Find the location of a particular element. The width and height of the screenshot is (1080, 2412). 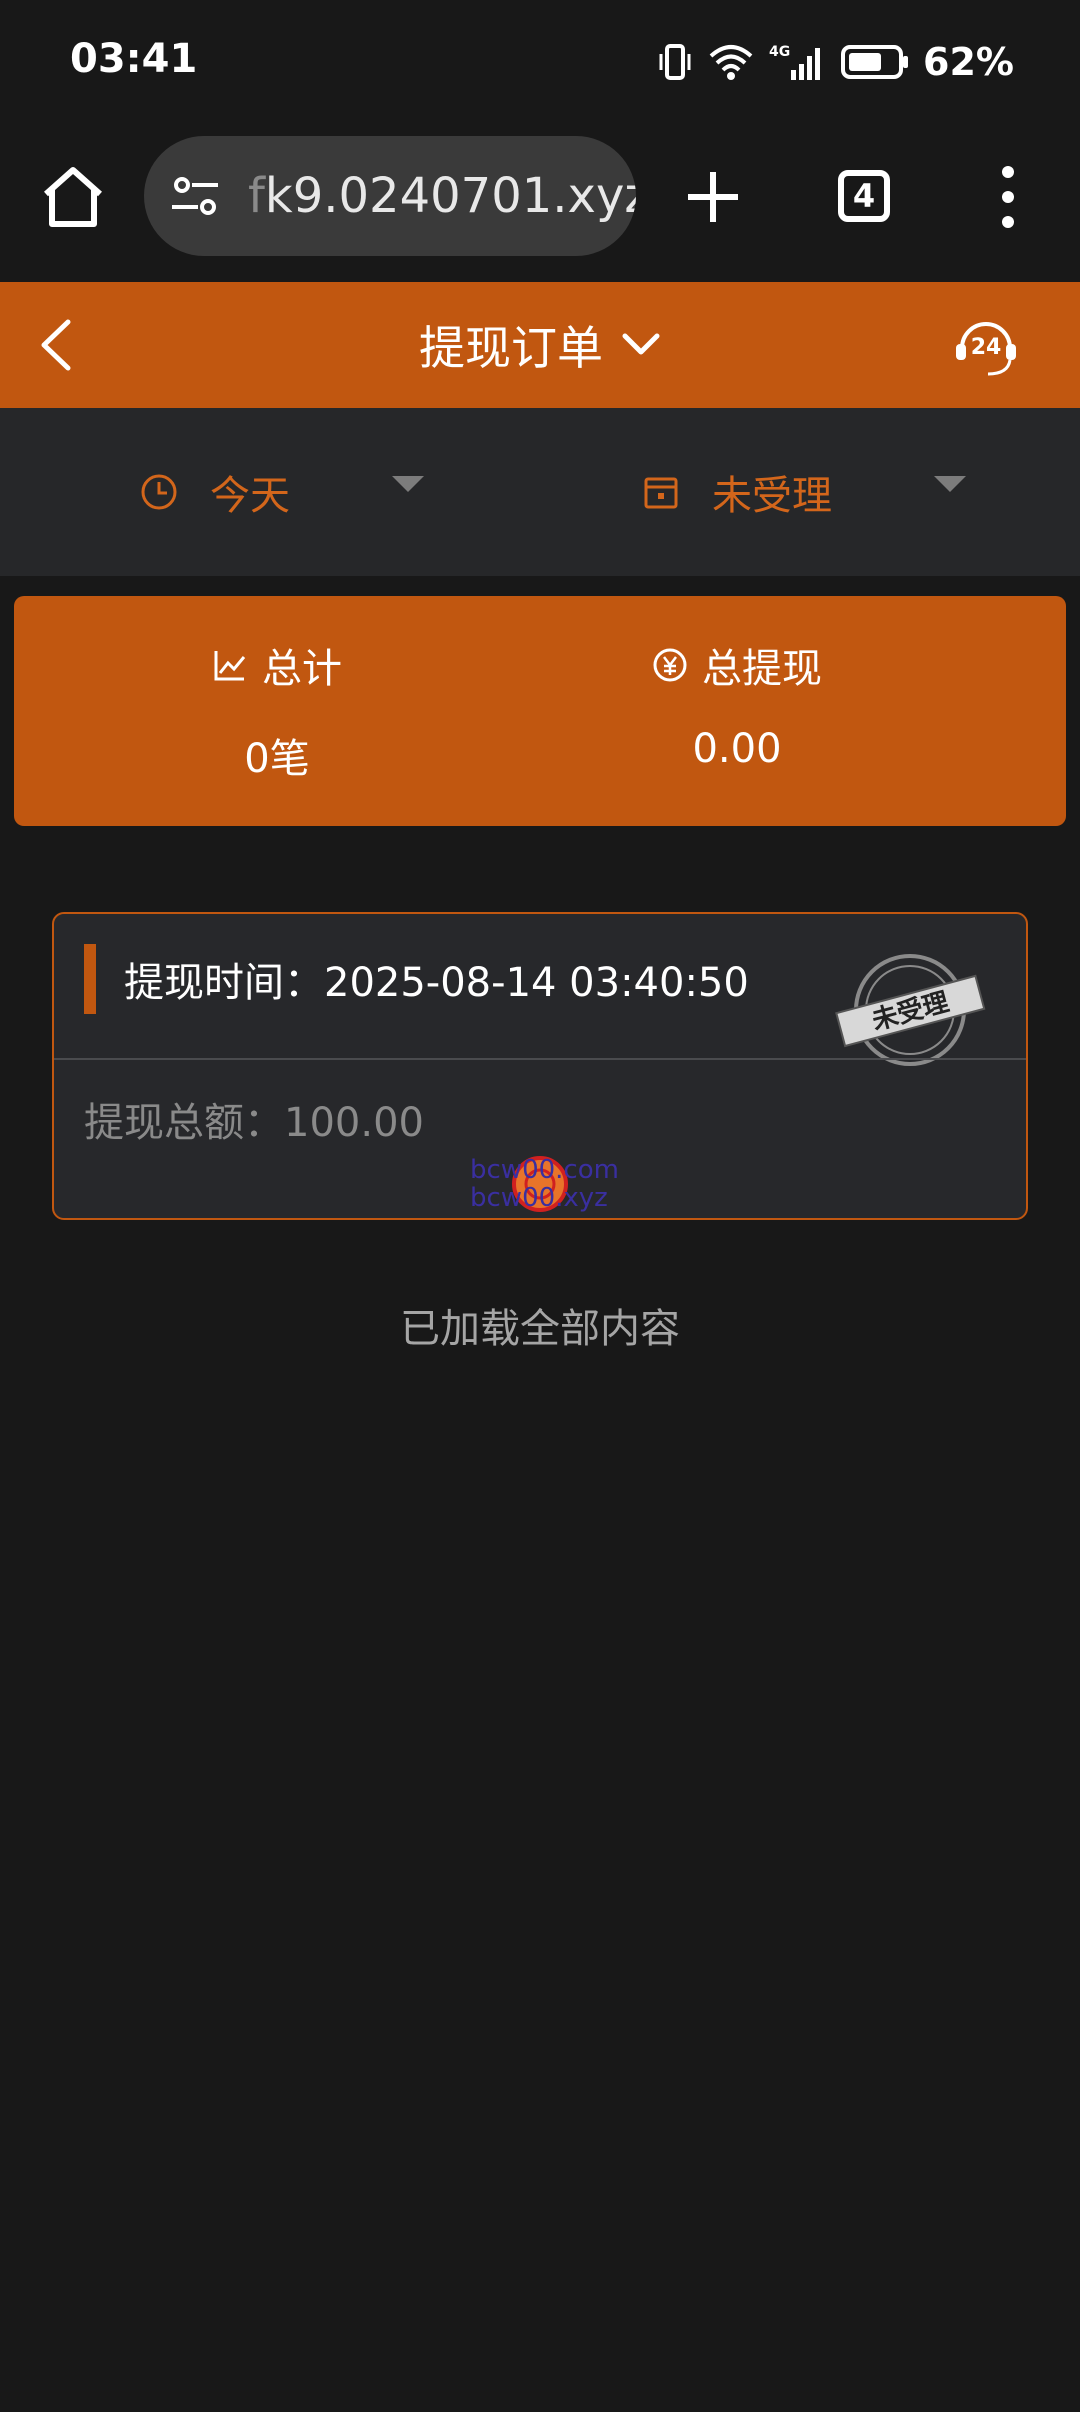

order-time-label: 提现时间： is located at coordinates (224, 983).